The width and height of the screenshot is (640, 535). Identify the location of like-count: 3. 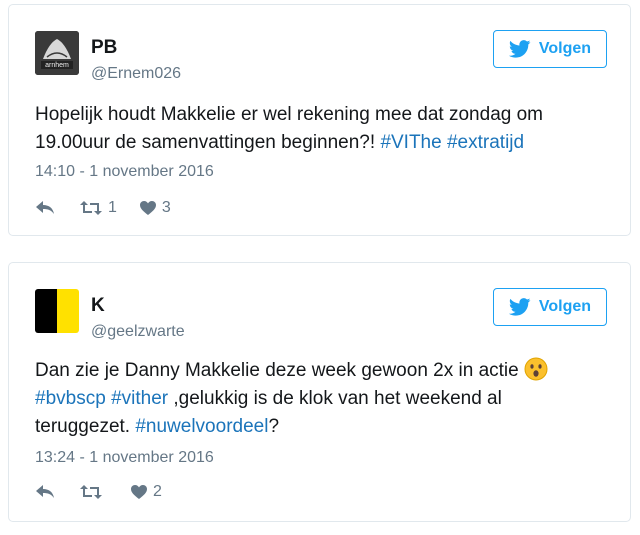
(166, 207).